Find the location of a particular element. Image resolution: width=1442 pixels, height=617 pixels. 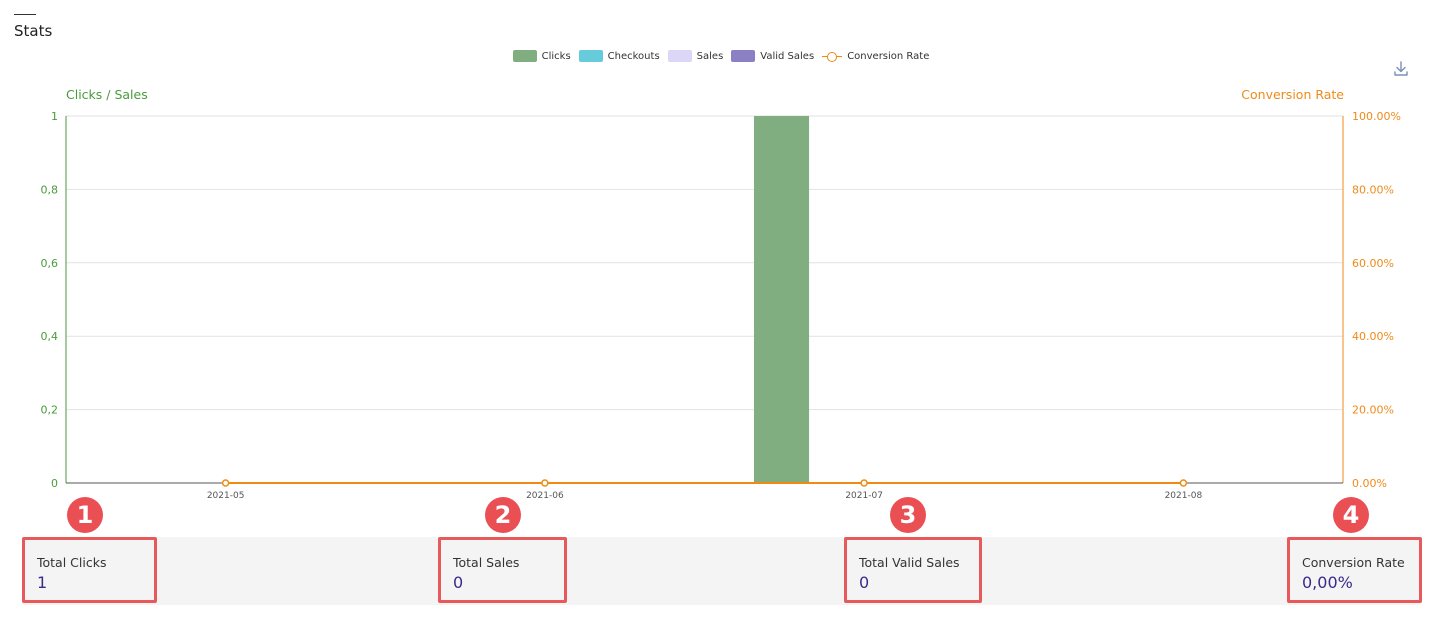

annotation-badge-4: 4 is located at coordinates (1351, 515).